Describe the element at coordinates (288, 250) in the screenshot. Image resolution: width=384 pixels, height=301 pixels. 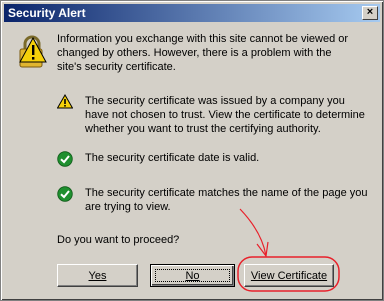
I see `annotation-overlay` at that location.